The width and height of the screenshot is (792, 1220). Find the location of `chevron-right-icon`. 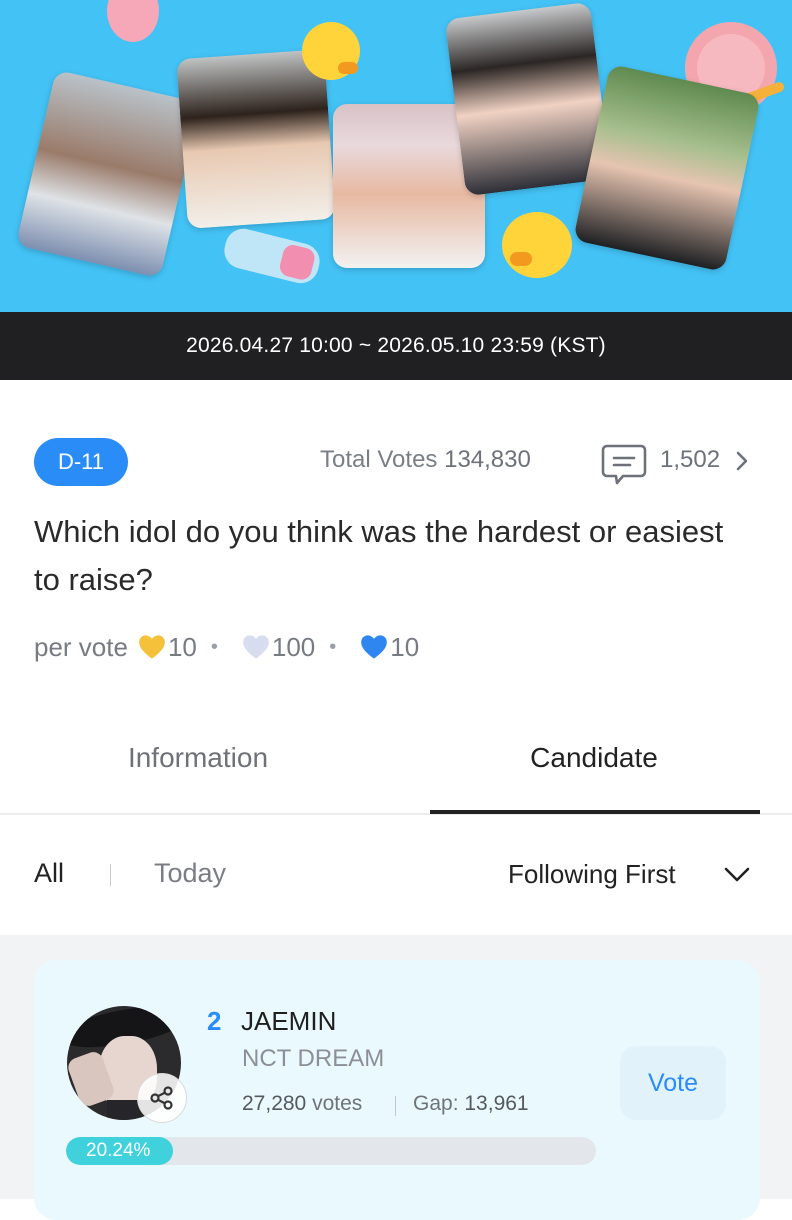

chevron-right-icon is located at coordinates (742, 463).